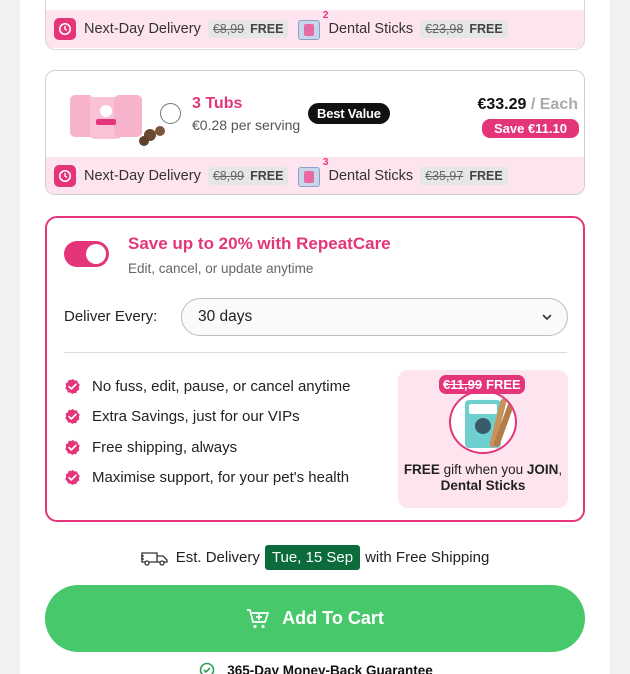 This screenshot has height=674, width=630. I want to click on save-badge: Save €11.10, so click(530, 128).